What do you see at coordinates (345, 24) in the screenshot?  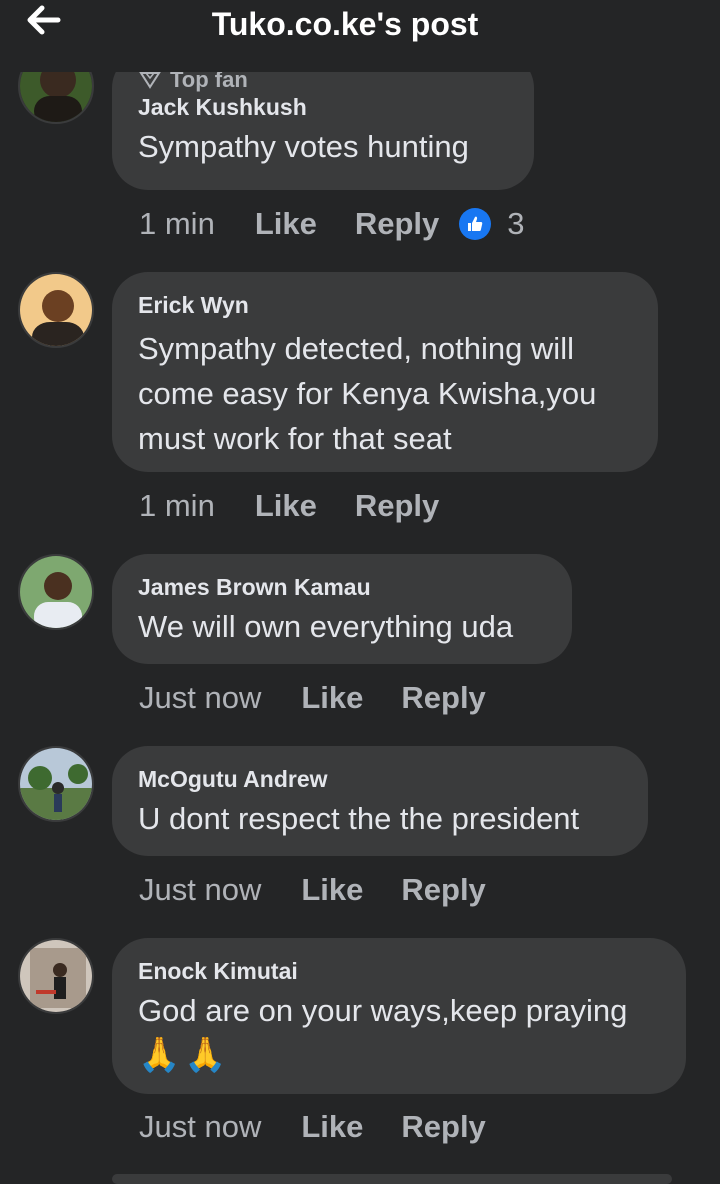 I see `page-title: Tuko.co.ke's post` at bounding box center [345, 24].